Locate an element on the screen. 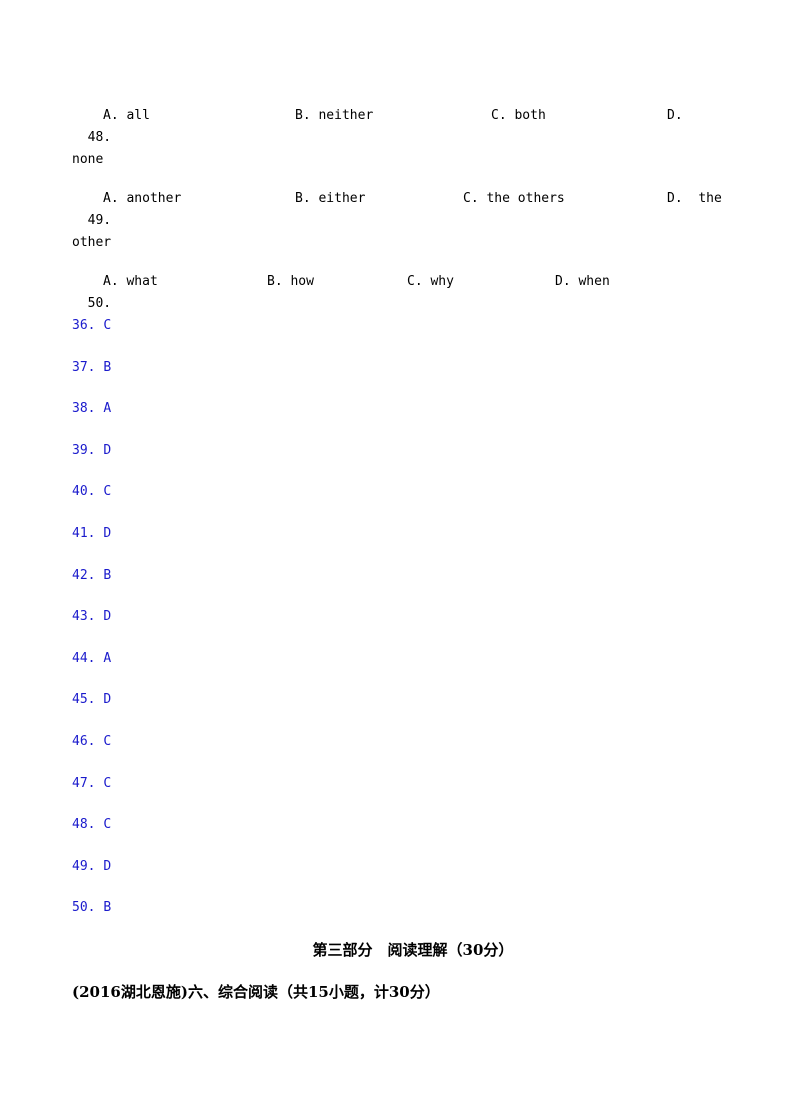 Image resolution: width=790 pixels, height=1119 pixels. q49-option-b: B. either is located at coordinates (330, 198).